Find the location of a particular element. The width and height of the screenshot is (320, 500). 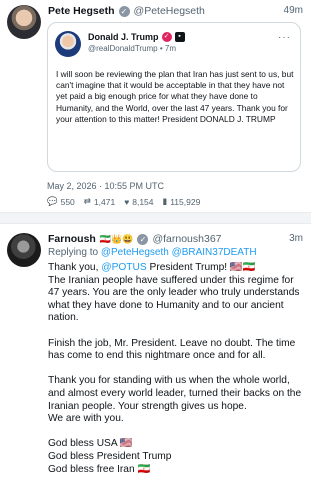

quoted-header: Donald J. Trump ✓ ▪ is located at coordinates (136, 37).